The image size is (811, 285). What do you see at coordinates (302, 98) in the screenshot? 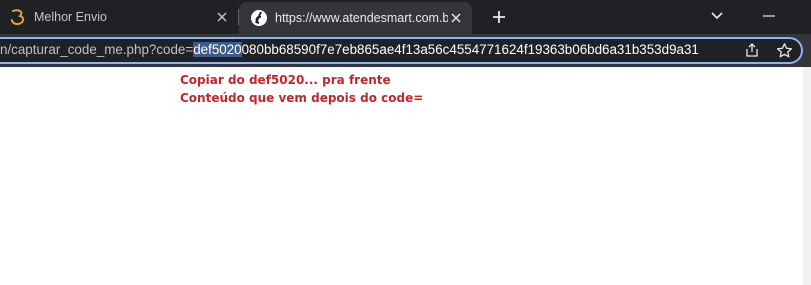
I see `annotation-line-2: Conteúdo que vem depois do code=` at bounding box center [302, 98].